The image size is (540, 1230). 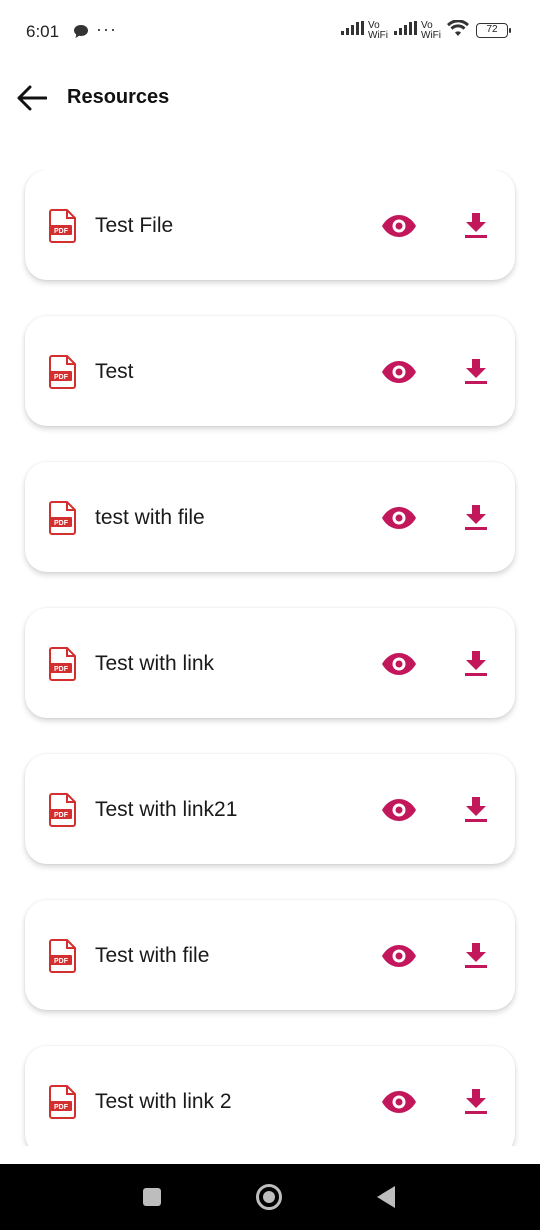 I want to click on status-right-group: Vo WiFi Vo WiFi 72, so click(x=426, y=30).